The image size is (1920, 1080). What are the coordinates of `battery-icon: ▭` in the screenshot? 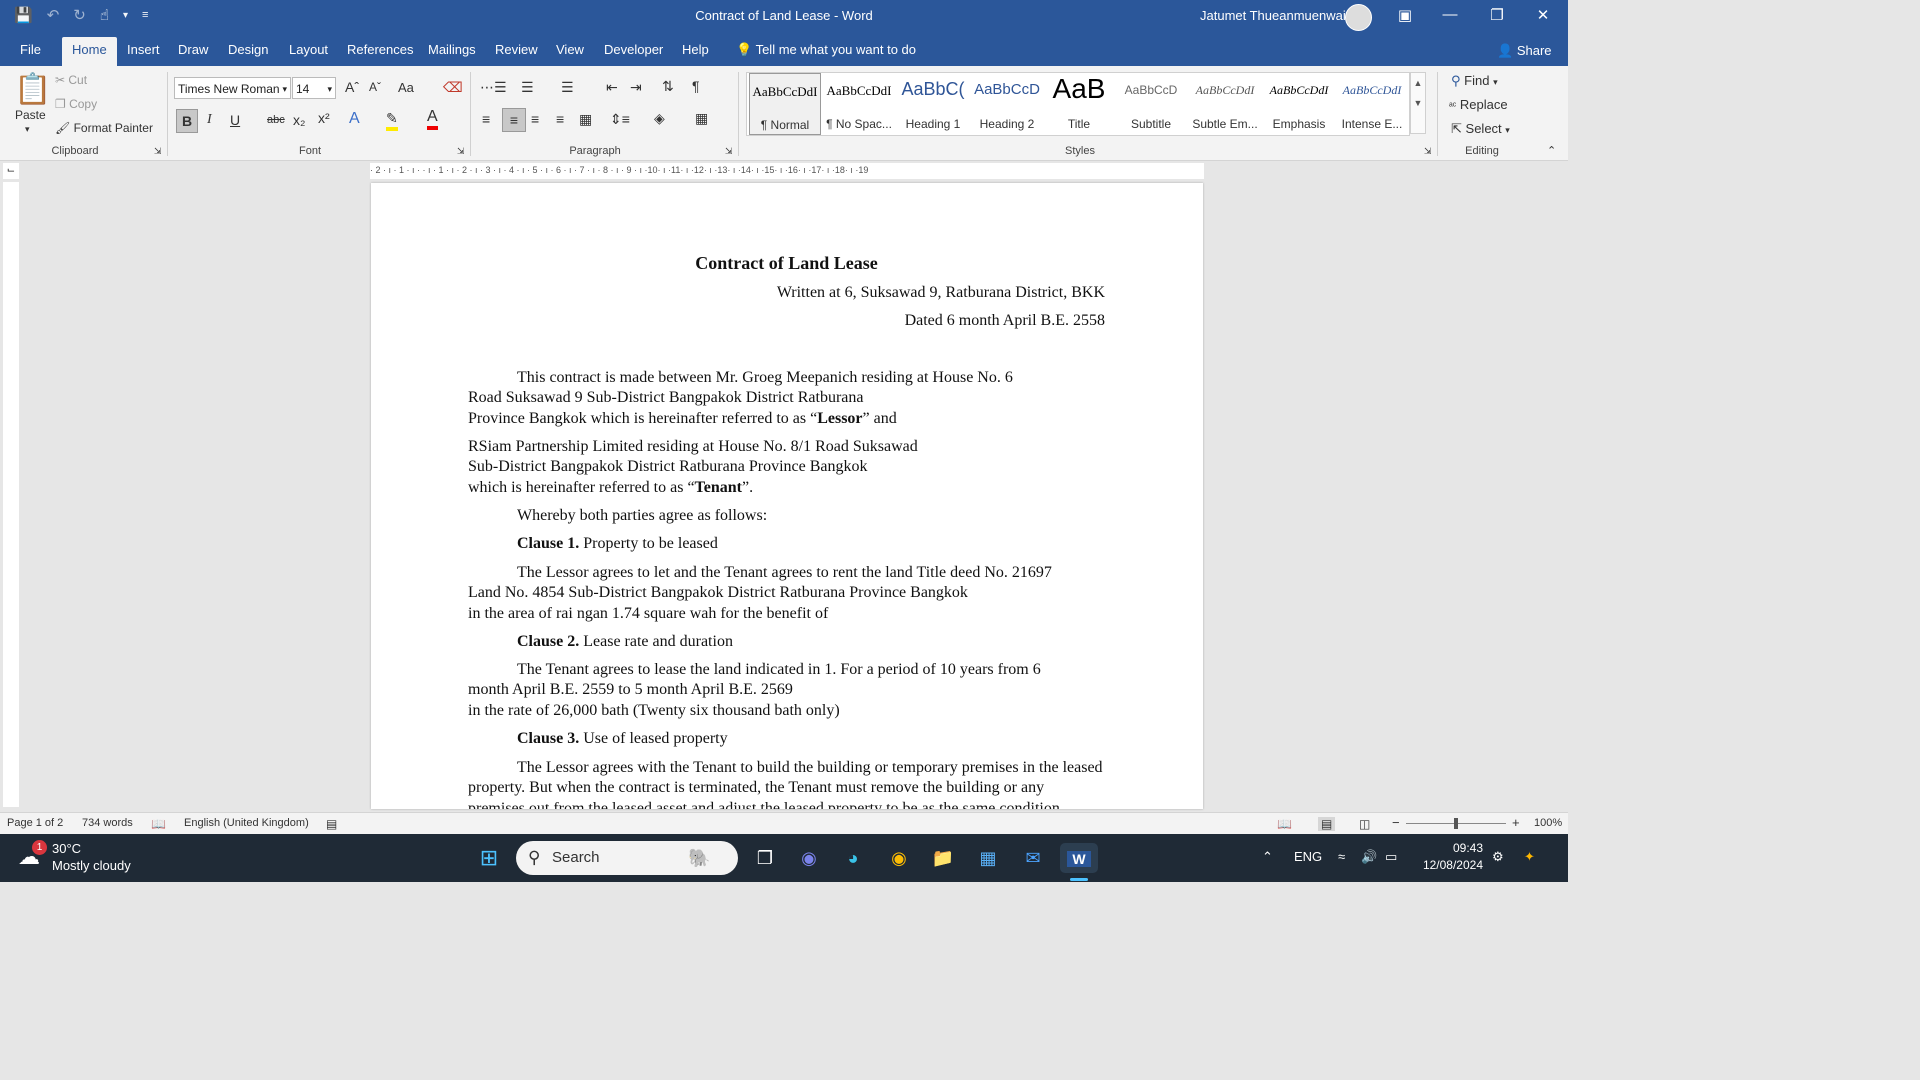 It's located at (1391, 857).